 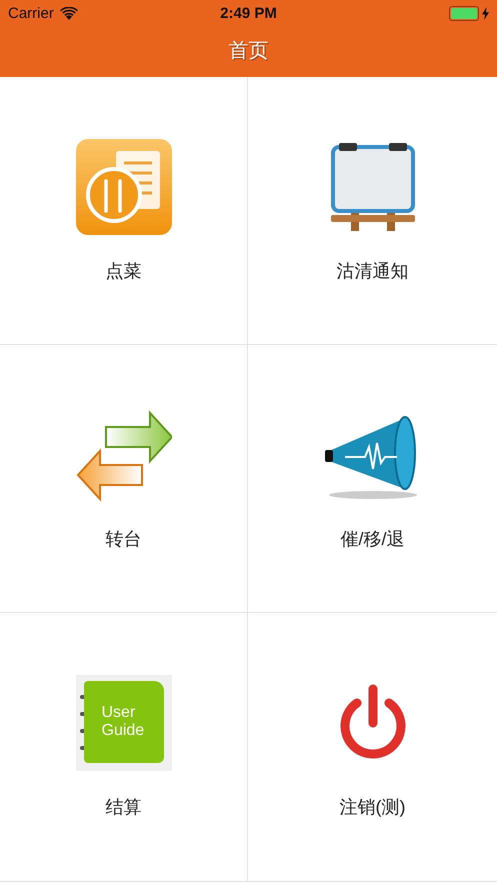 I want to click on notebook-label: User, so click(x=119, y=713).